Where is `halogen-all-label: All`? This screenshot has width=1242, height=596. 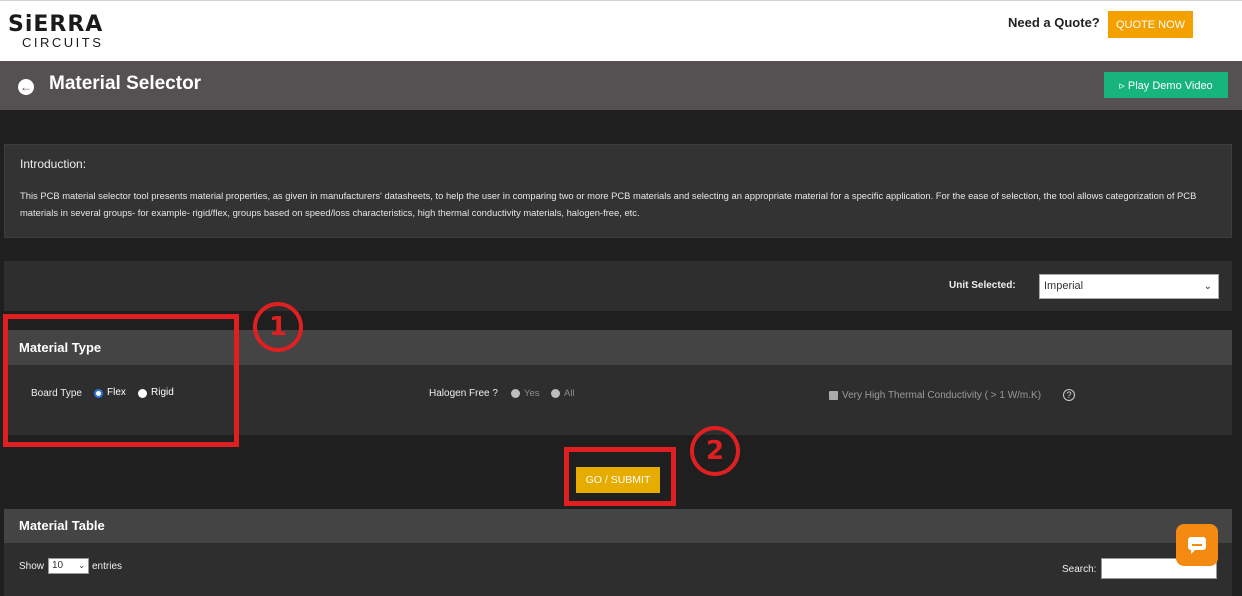
halogen-all-label: All is located at coordinates (569, 393).